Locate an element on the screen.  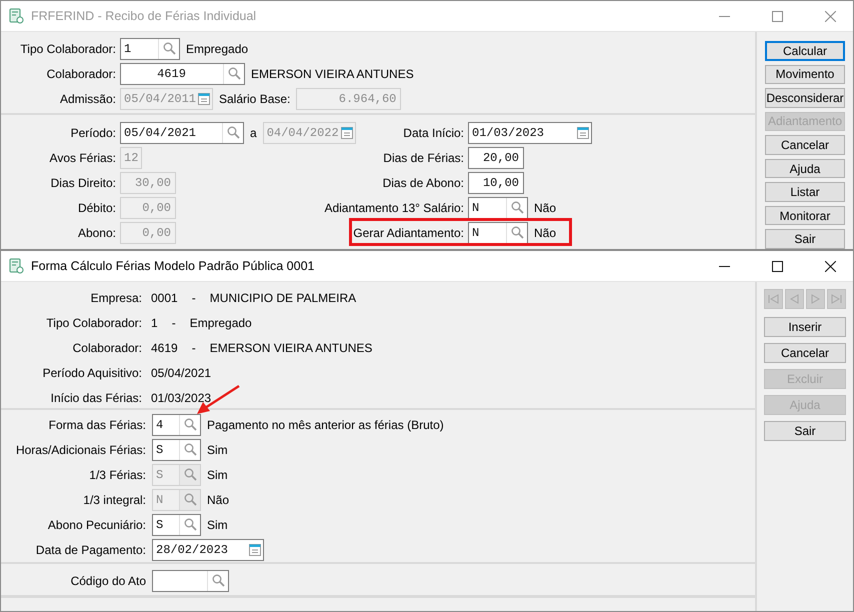
field-label: Forma das Férias: is located at coordinates (97, 425).